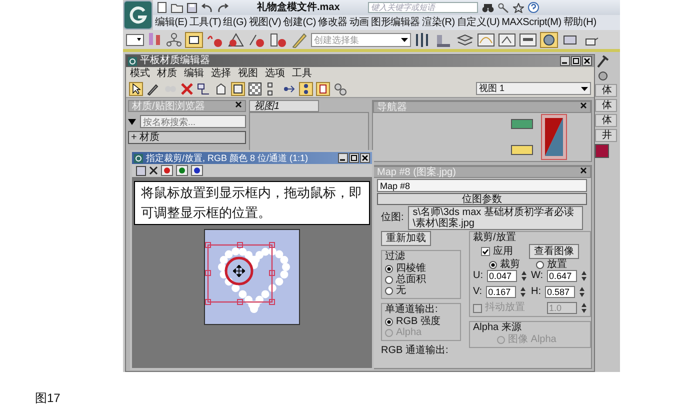 The height and width of the screenshot is (420, 695). What do you see at coordinates (395, 22) in the screenshot?
I see `menu-item: 图形编辑器` at bounding box center [395, 22].